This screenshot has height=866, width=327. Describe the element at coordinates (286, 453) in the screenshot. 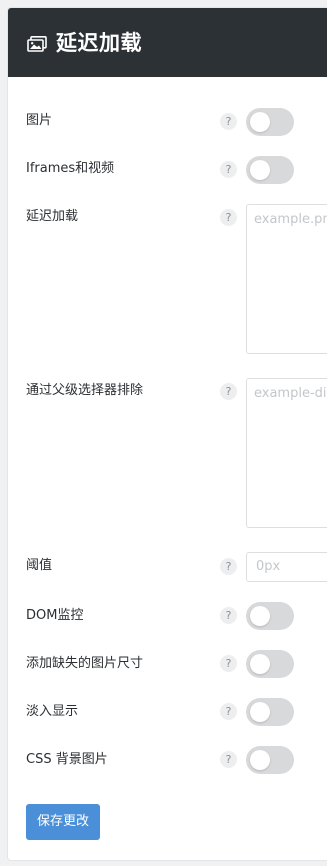

I see `parent-selector-textarea: example-div` at that location.